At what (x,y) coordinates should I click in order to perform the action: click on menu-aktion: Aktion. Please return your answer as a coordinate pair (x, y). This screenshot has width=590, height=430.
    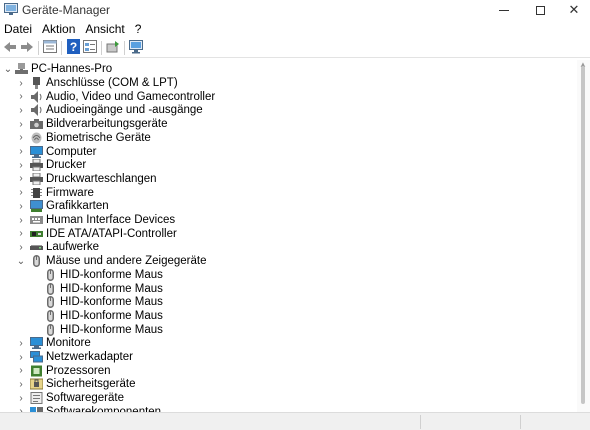
    Looking at the image, I should click on (58, 29).